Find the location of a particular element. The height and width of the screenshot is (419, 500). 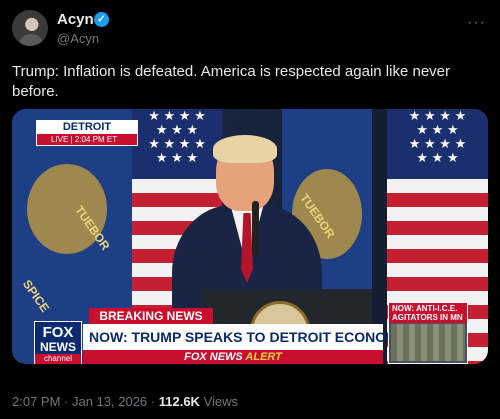

post-time: 2:07 PM is located at coordinates (36, 401).